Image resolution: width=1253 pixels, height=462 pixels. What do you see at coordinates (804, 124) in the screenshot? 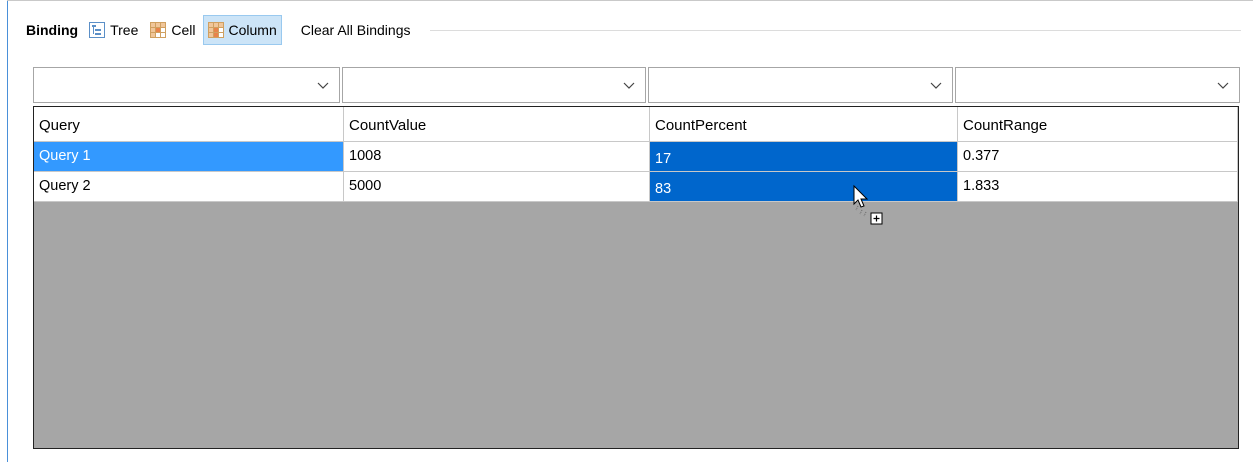
I see `column-header-countpercent: CountPercent` at bounding box center [804, 124].